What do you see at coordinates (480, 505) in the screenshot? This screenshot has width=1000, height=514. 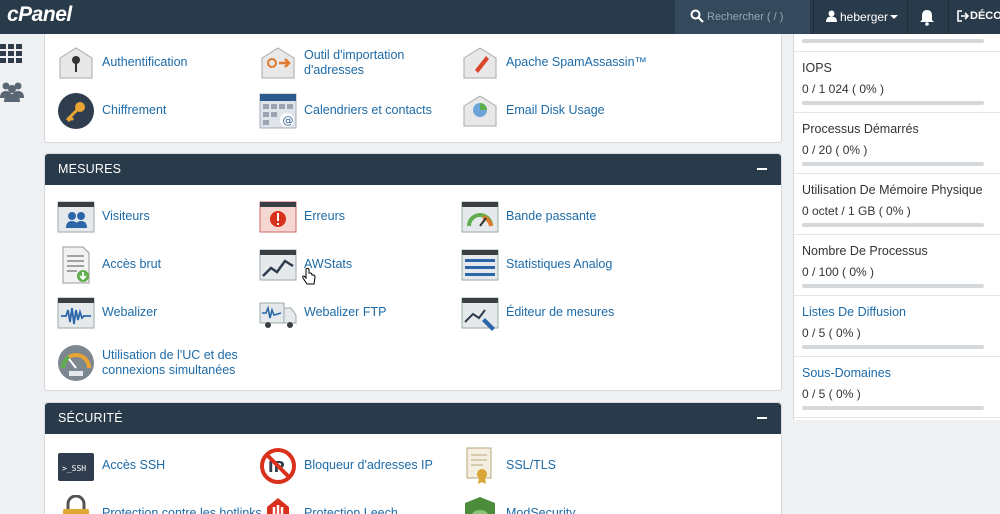 I see `modsecurity-shield-icon` at bounding box center [480, 505].